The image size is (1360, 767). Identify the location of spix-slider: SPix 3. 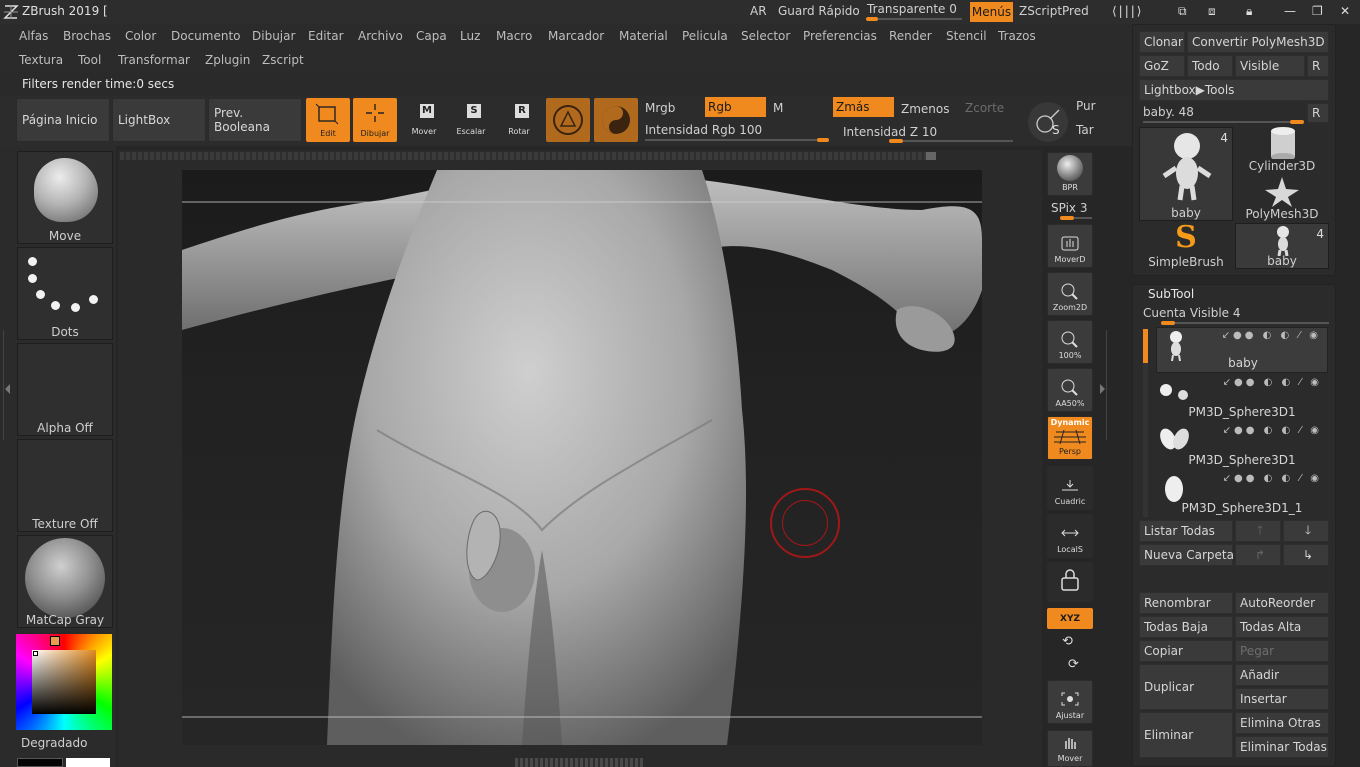
(1069, 208).